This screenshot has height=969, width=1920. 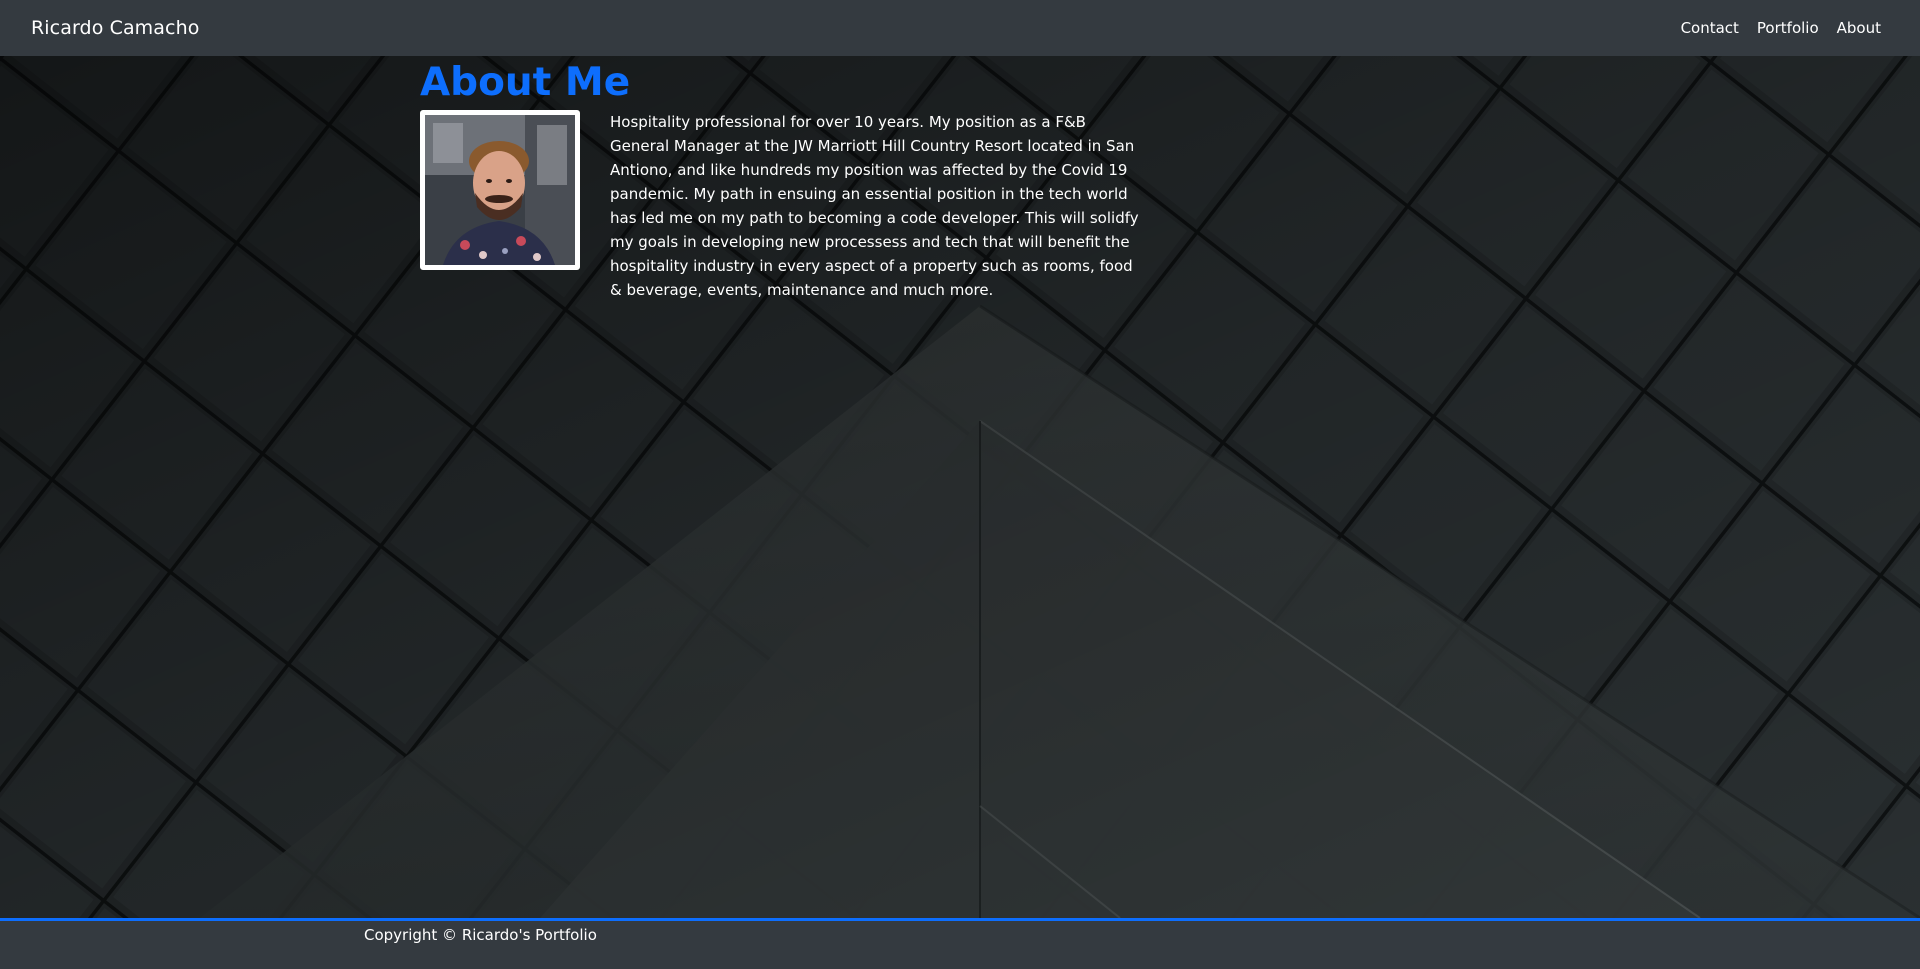 I want to click on avatar, so click(x=500, y=190).